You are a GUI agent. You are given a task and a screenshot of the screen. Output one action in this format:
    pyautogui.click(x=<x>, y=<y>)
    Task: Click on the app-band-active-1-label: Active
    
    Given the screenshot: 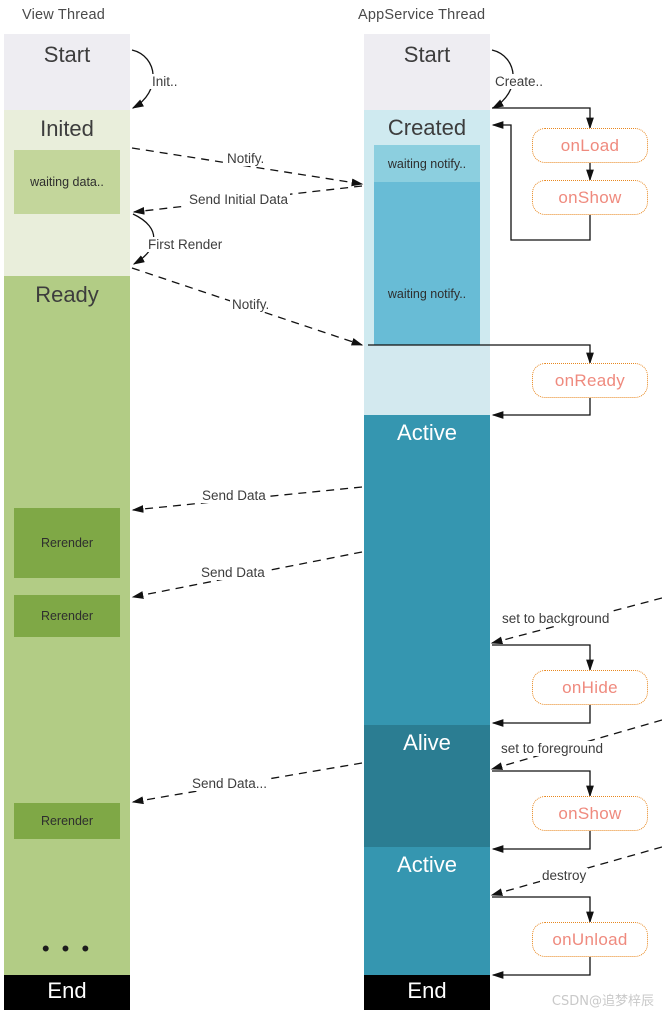 What is the action you would take?
    pyautogui.click(x=427, y=432)
    